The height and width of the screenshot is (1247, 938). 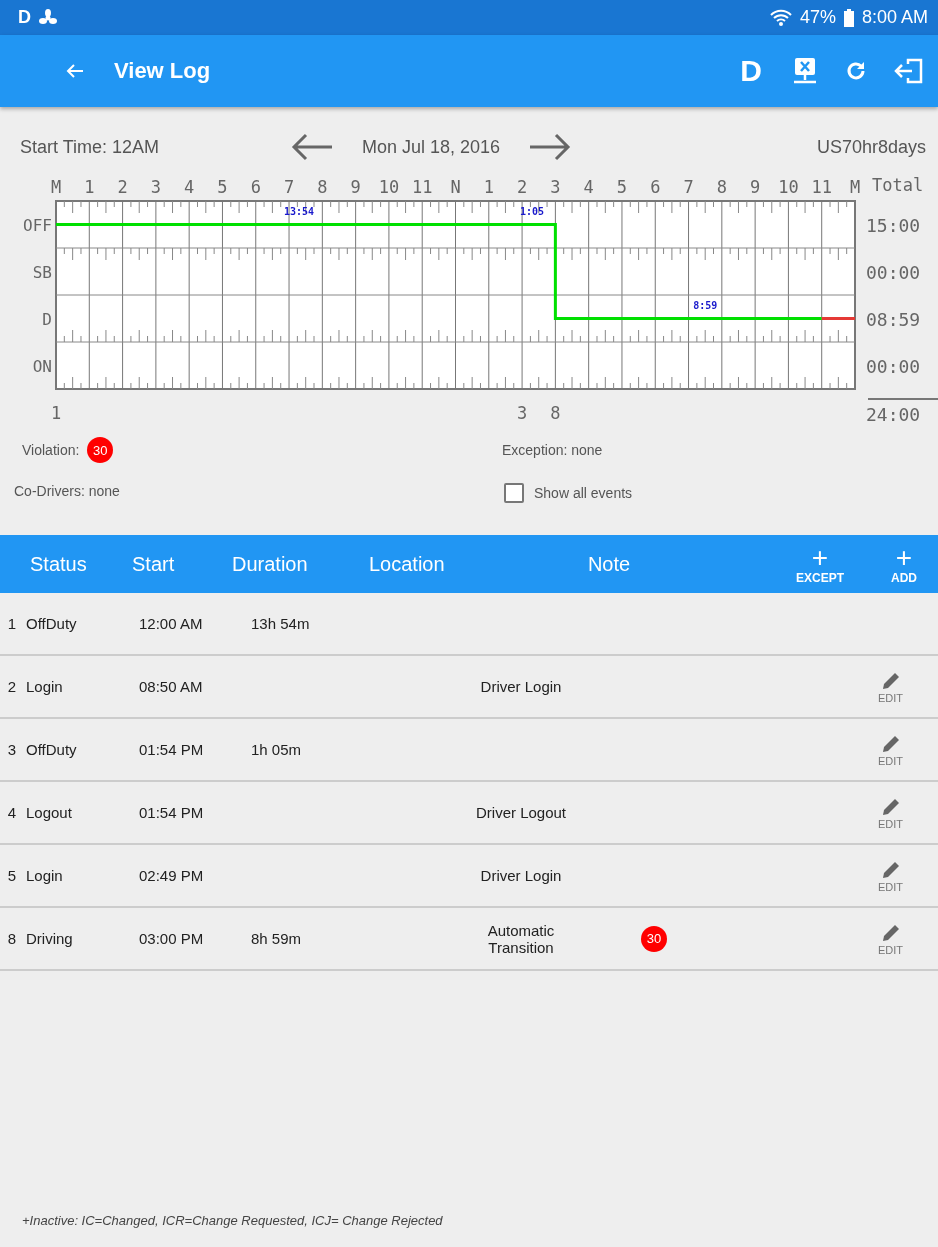 What do you see at coordinates (59, 564) in the screenshot?
I see `column-header: Status` at bounding box center [59, 564].